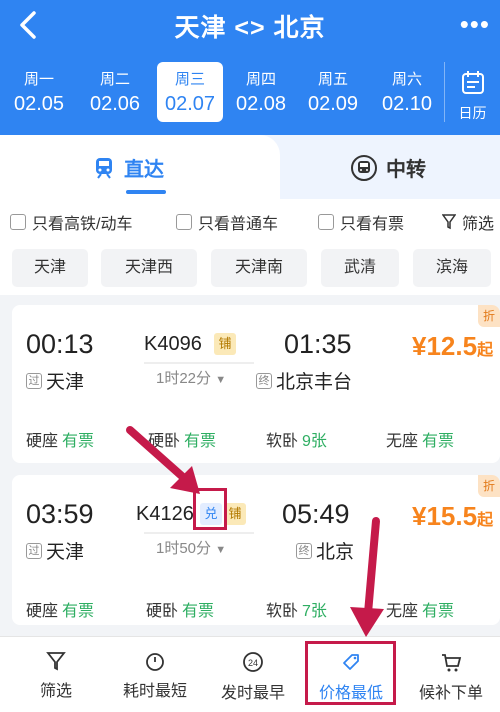 This screenshot has width=500, height=712. Describe the element at coordinates (451, 677) in the screenshot. I see `waitlist-button: 候补下单` at that location.